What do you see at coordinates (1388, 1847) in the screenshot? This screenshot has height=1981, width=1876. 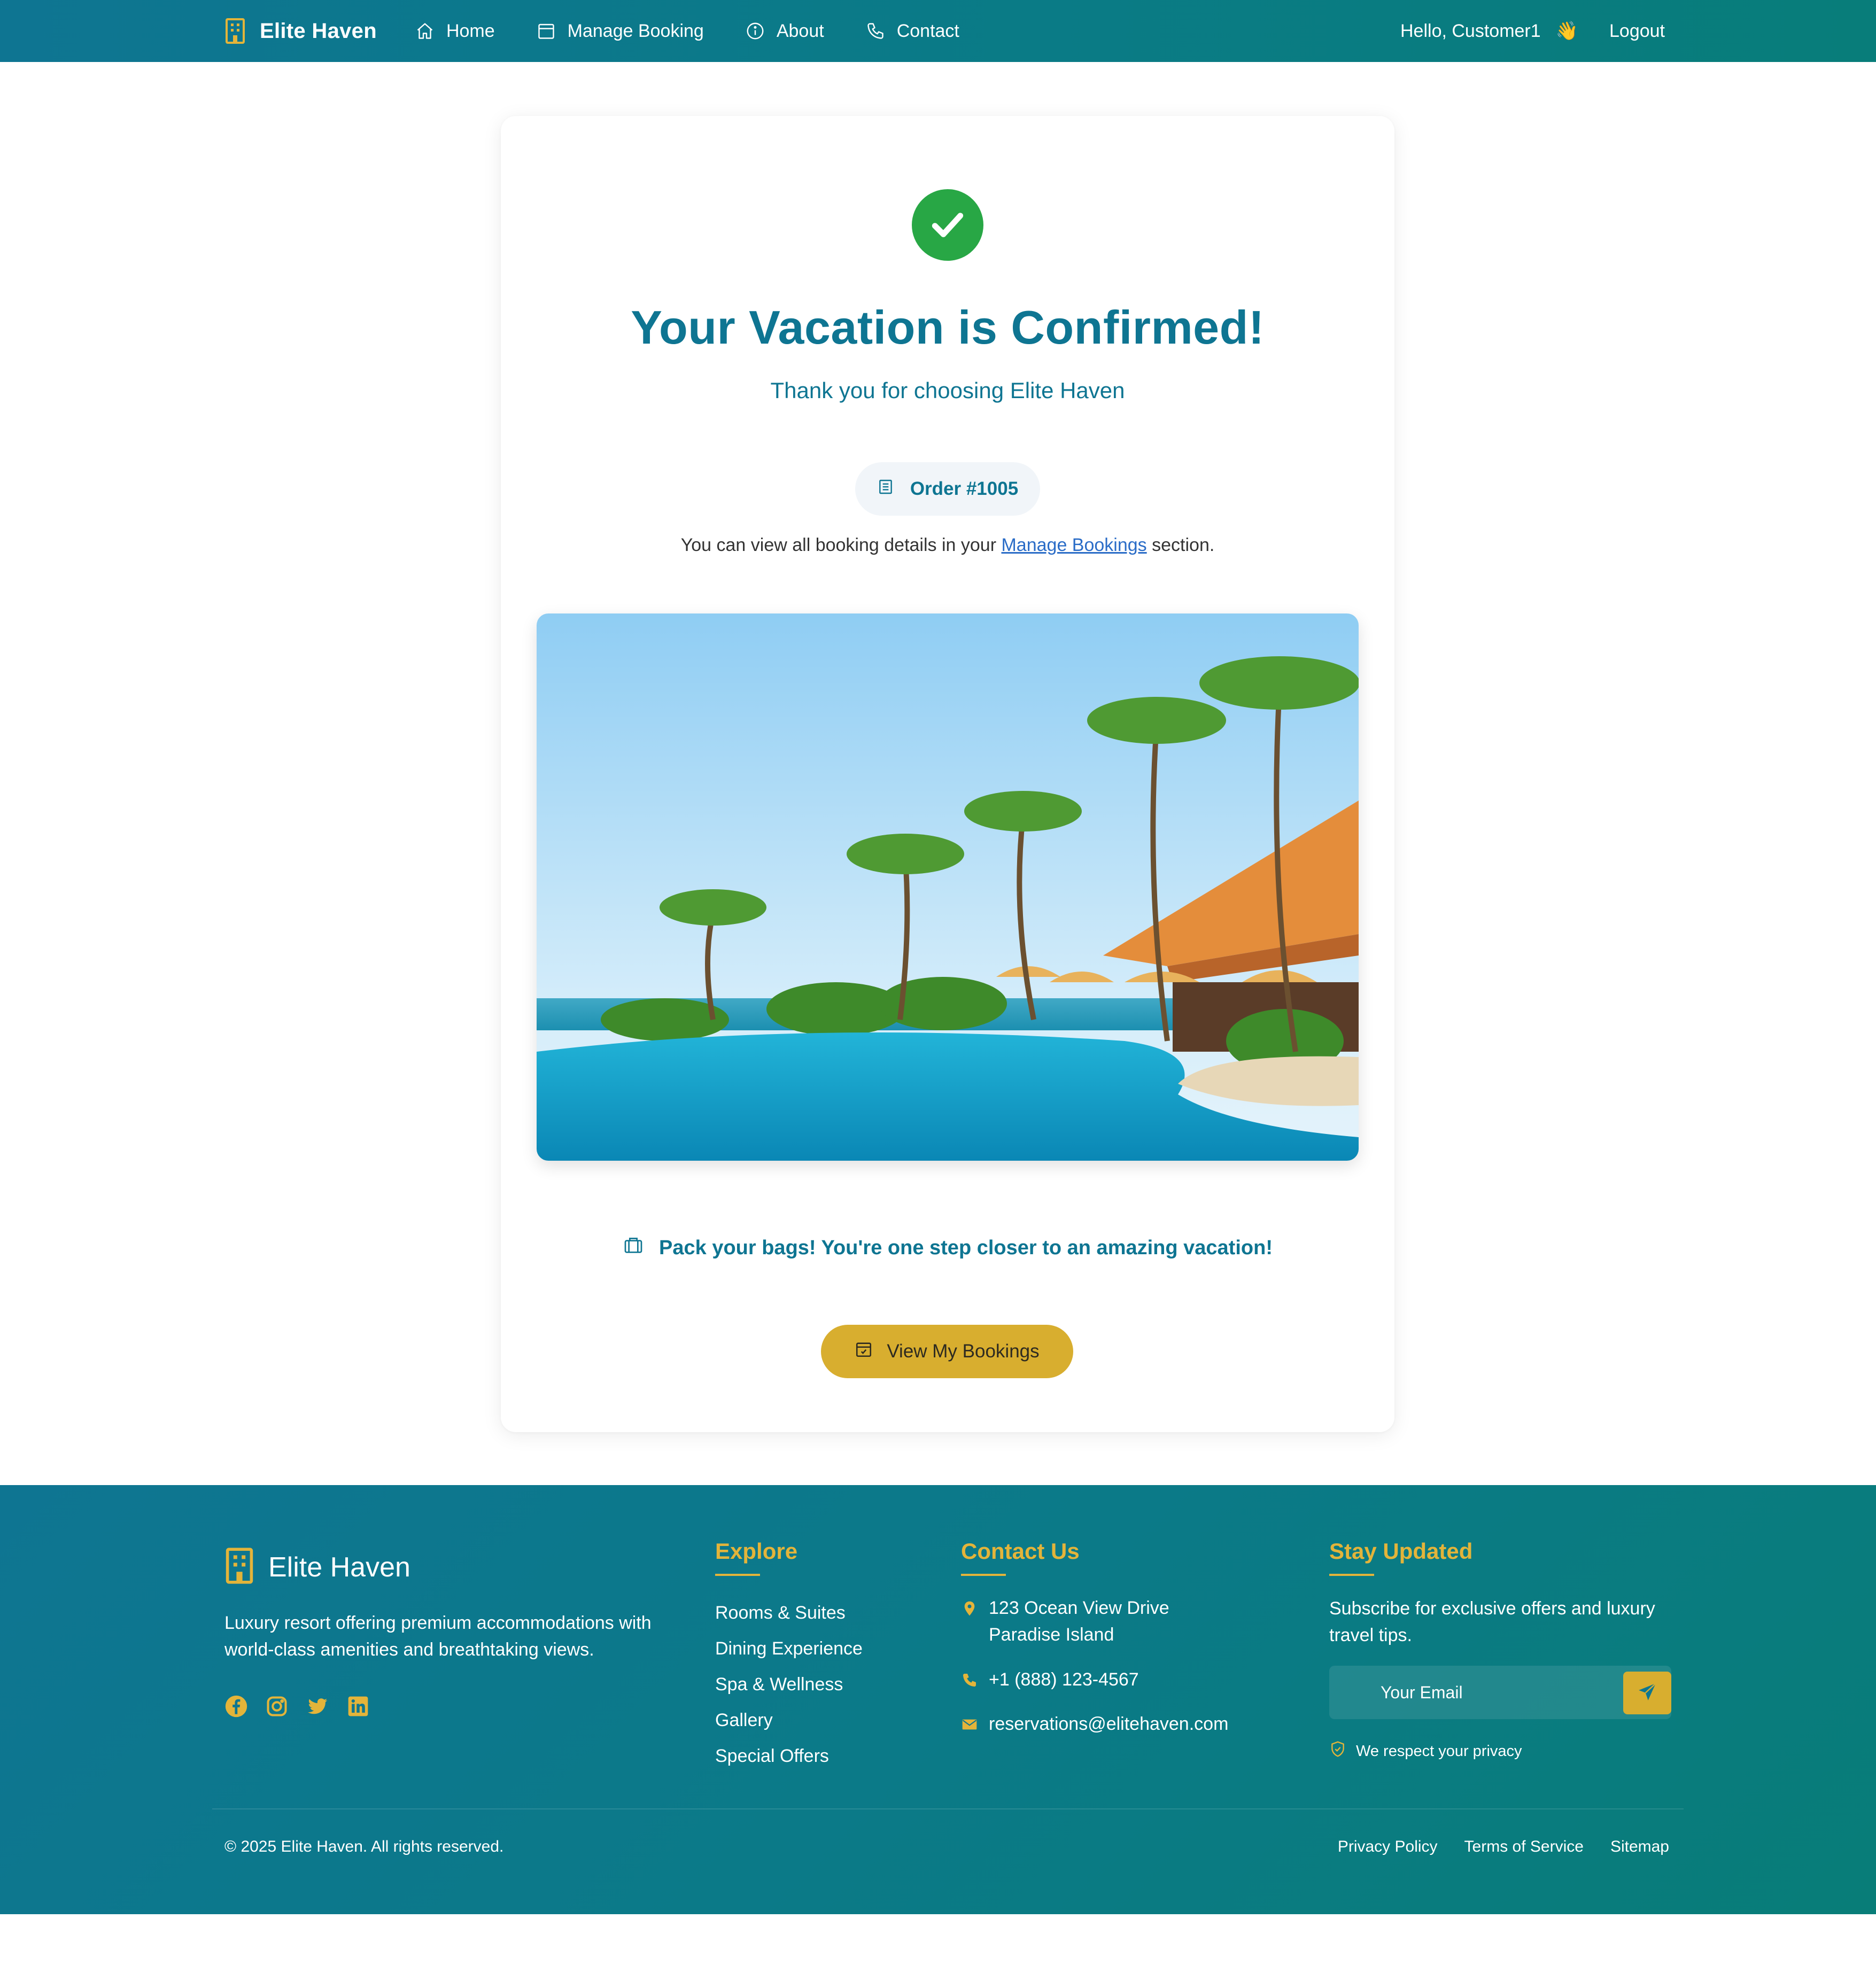 I see `privacy-policy-link: Privacy Policy` at bounding box center [1388, 1847].